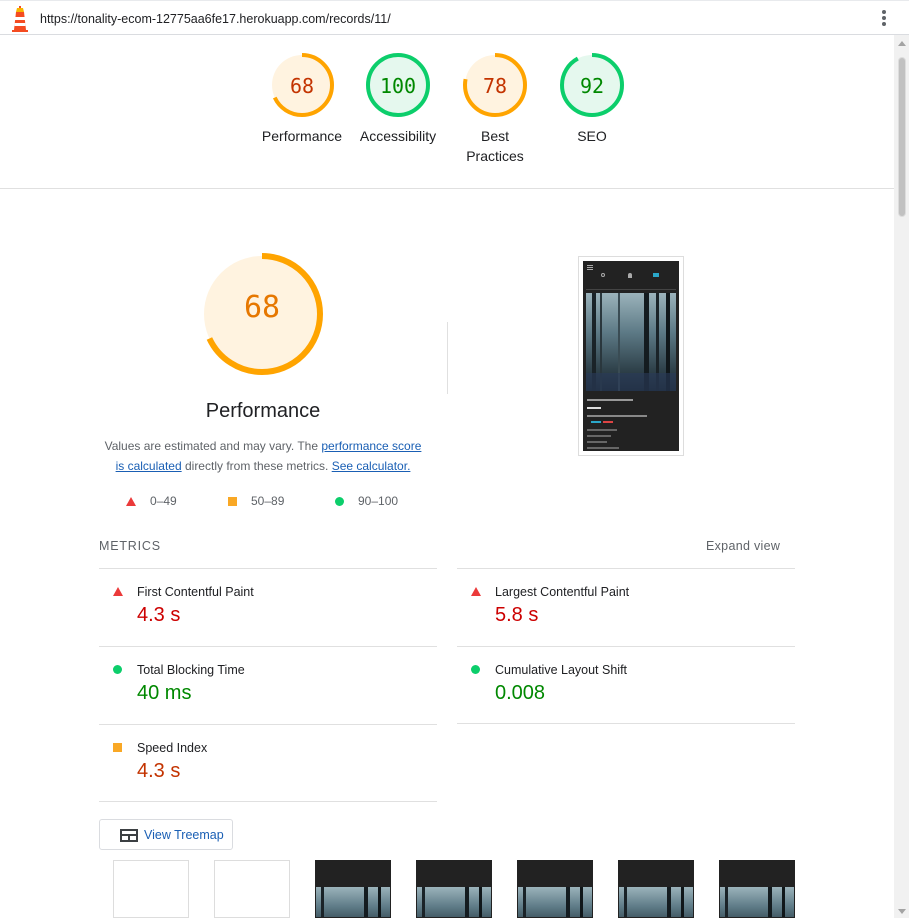  What do you see at coordinates (195, 592) in the screenshot?
I see `metric-title: First Contentful Paint` at bounding box center [195, 592].